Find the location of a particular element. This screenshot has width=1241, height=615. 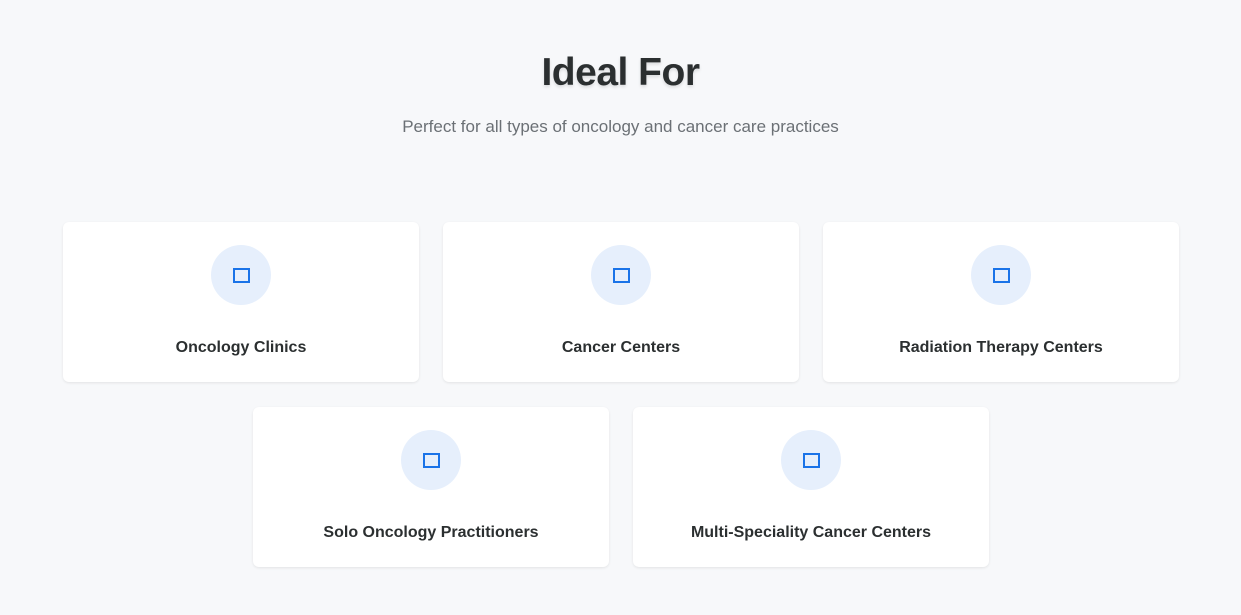

card-title: Multi-Speciality Cancer Centers is located at coordinates (811, 532).